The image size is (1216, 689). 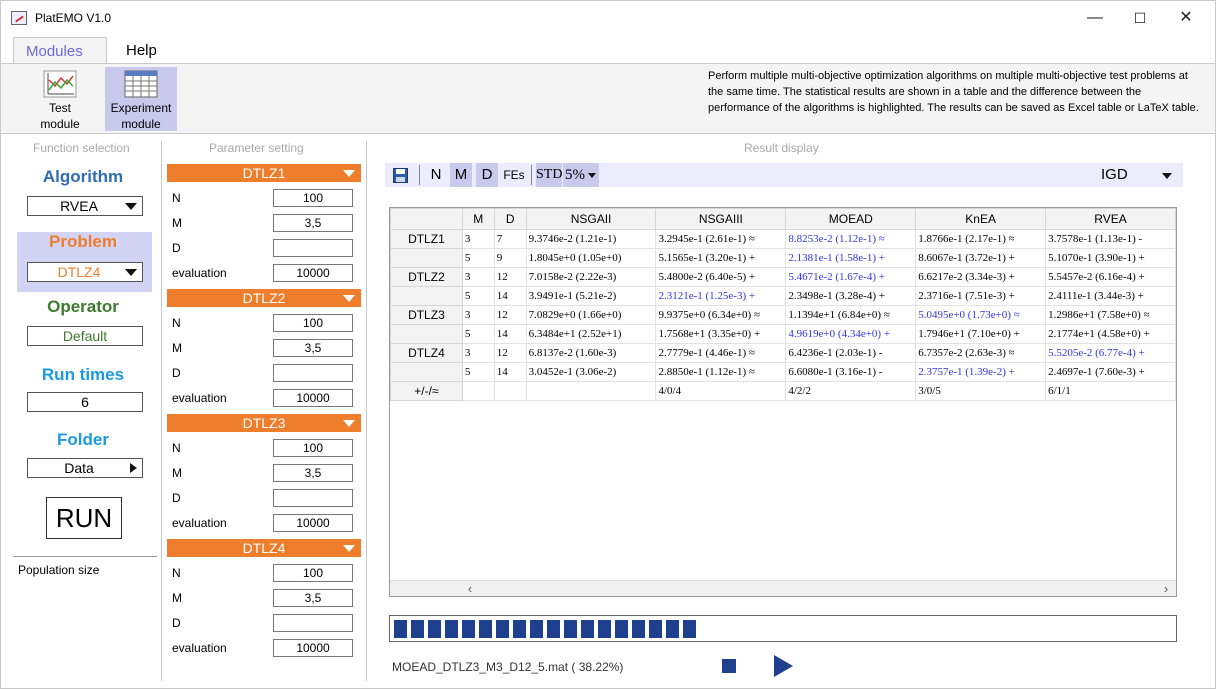 I want to click on toolbar-n-button: N, so click(x=436, y=175).